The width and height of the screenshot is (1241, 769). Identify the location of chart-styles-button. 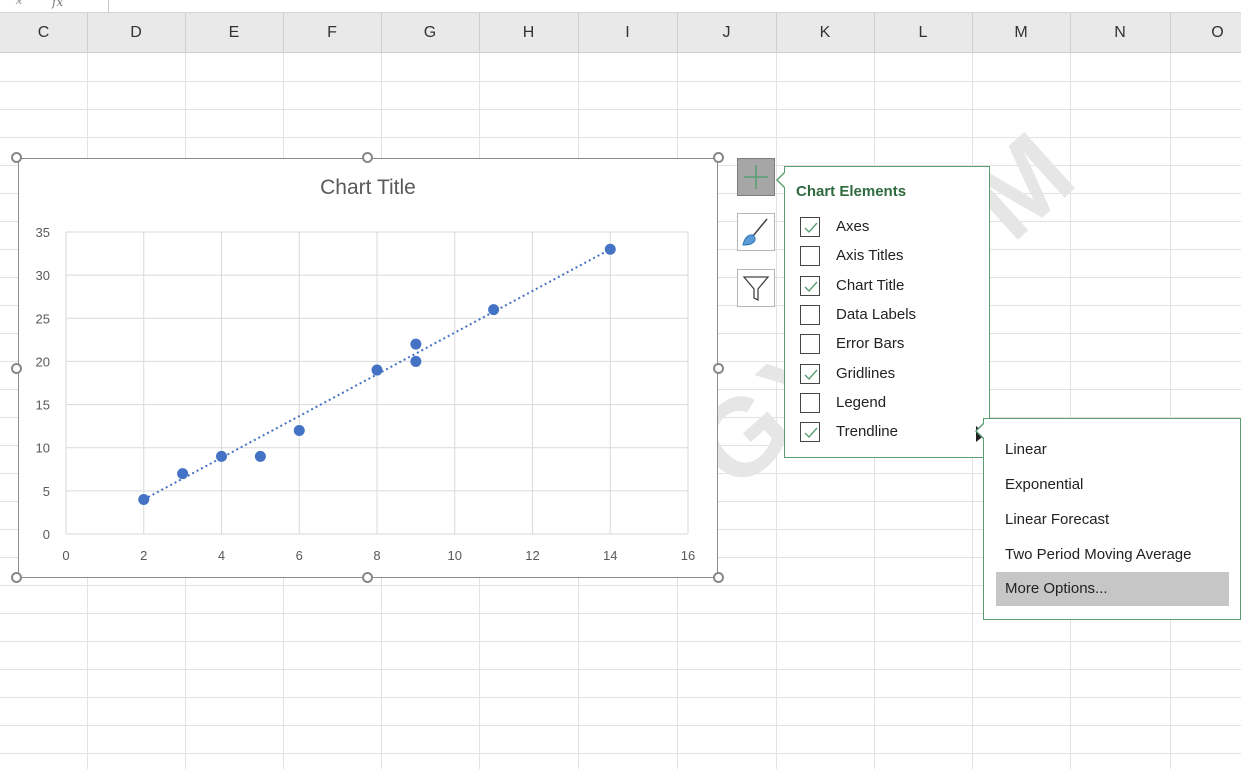
(756, 232).